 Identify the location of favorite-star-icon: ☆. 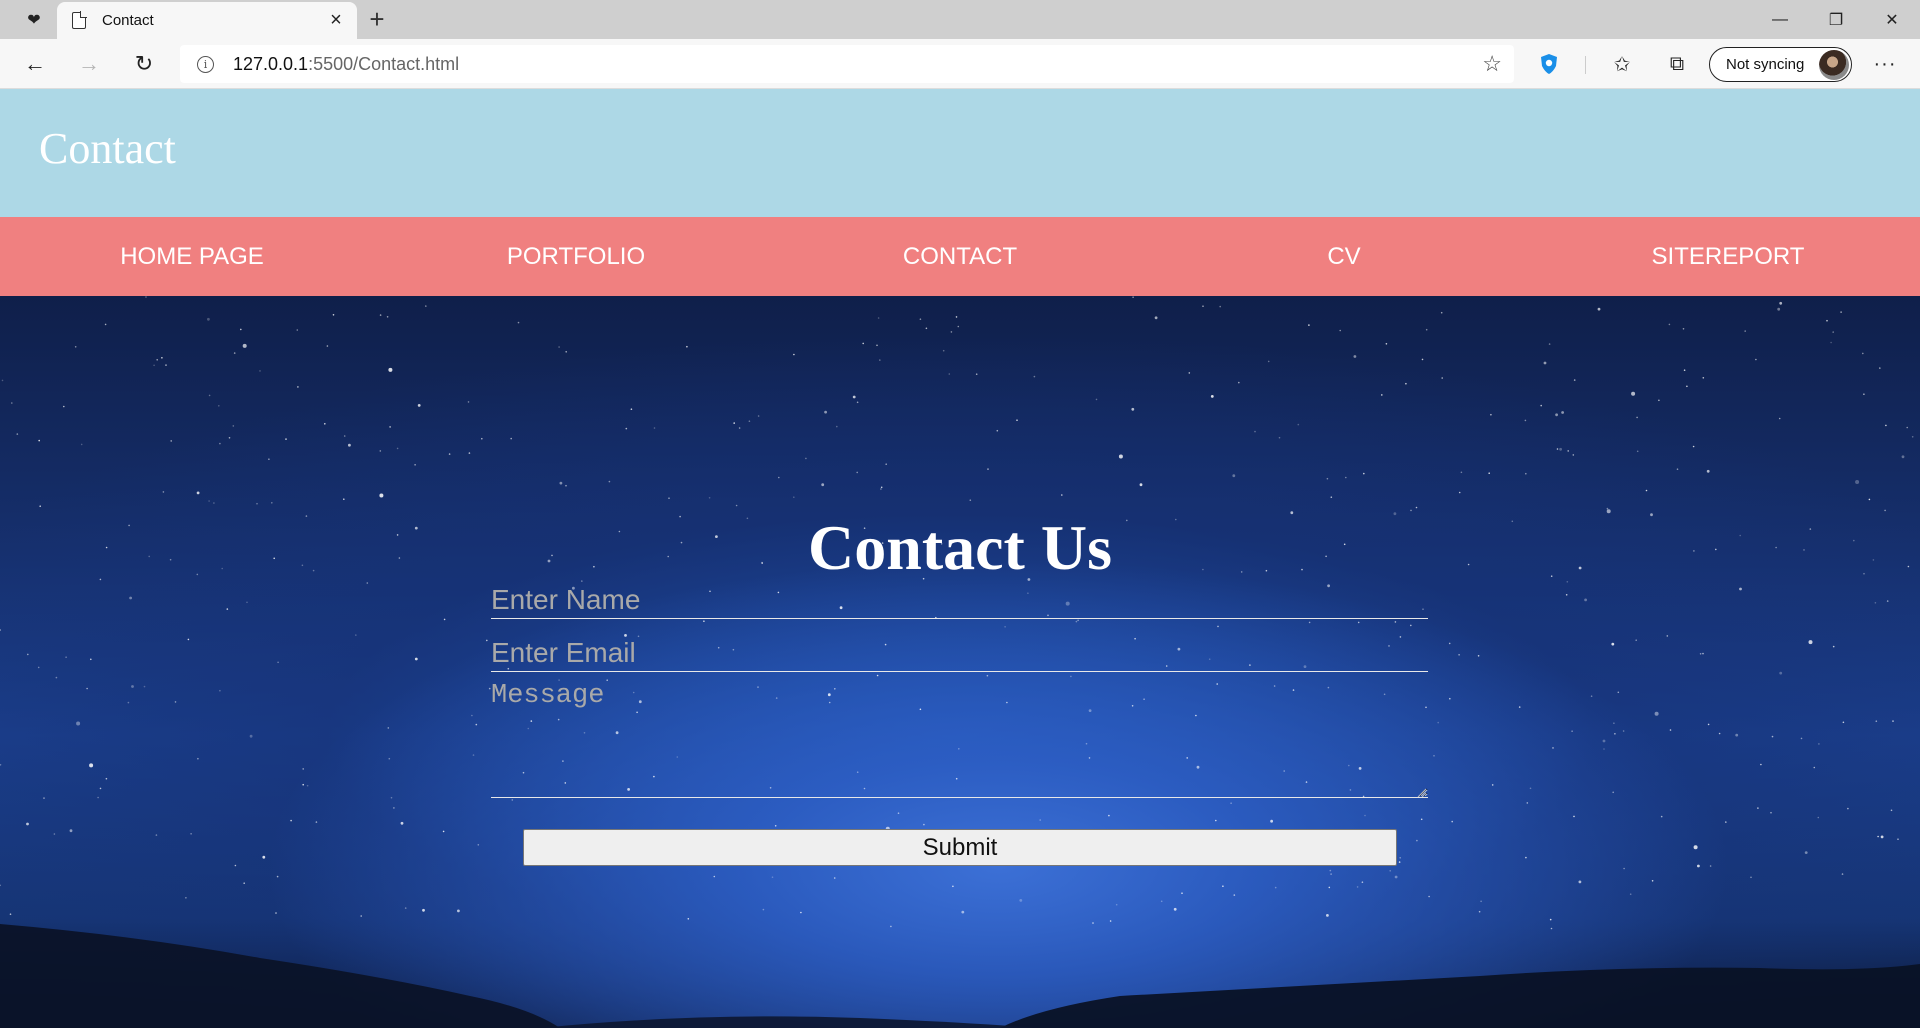
(1492, 64).